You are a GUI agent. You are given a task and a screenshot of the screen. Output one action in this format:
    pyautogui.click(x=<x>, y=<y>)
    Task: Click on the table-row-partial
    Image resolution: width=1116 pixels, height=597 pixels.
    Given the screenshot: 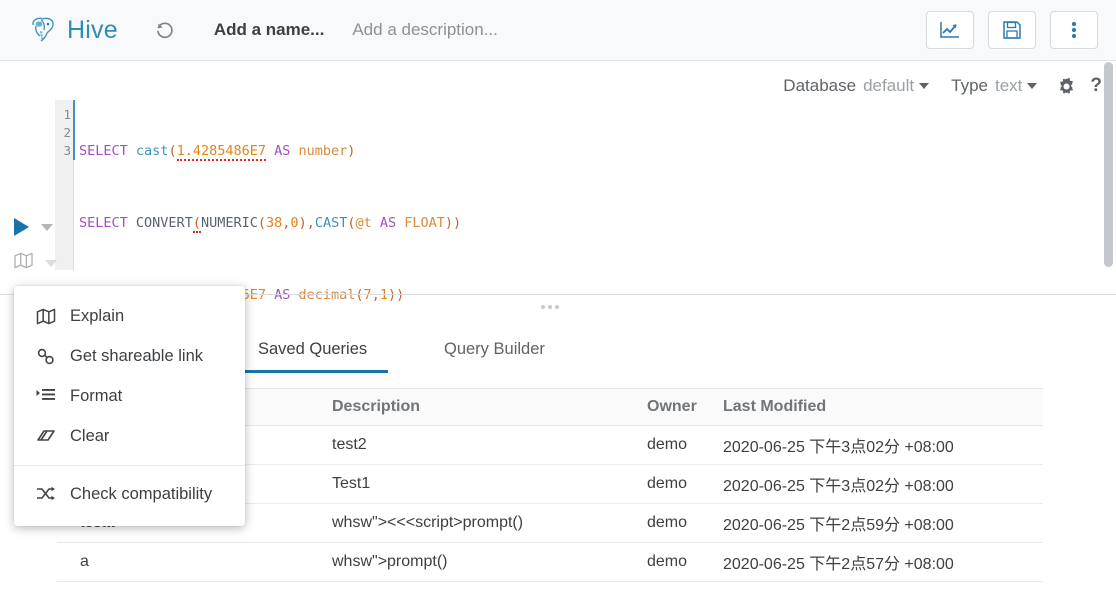 What is the action you would take?
    pyautogui.click(x=550, y=589)
    